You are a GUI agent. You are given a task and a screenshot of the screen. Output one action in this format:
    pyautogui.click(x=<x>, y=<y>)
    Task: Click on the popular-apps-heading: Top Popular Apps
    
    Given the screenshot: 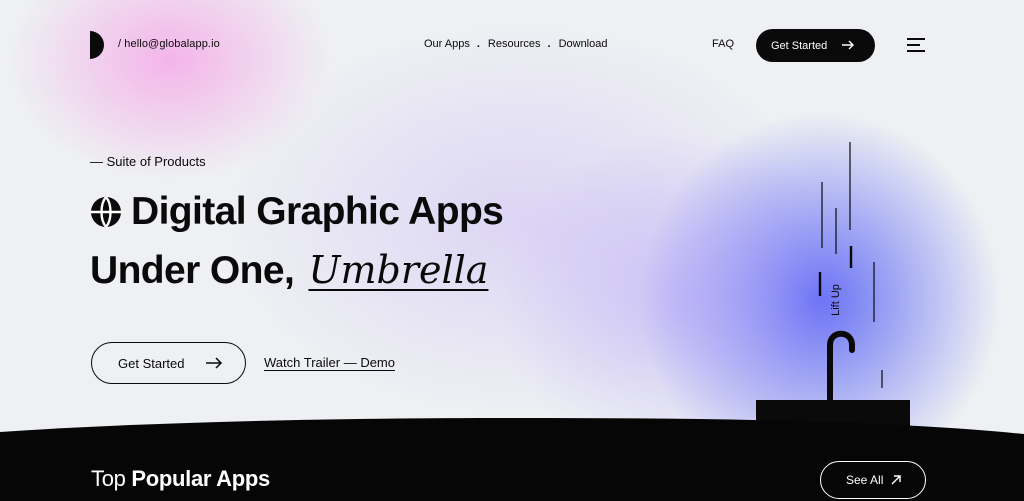 What is the action you would take?
    pyautogui.click(x=180, y=479)
    